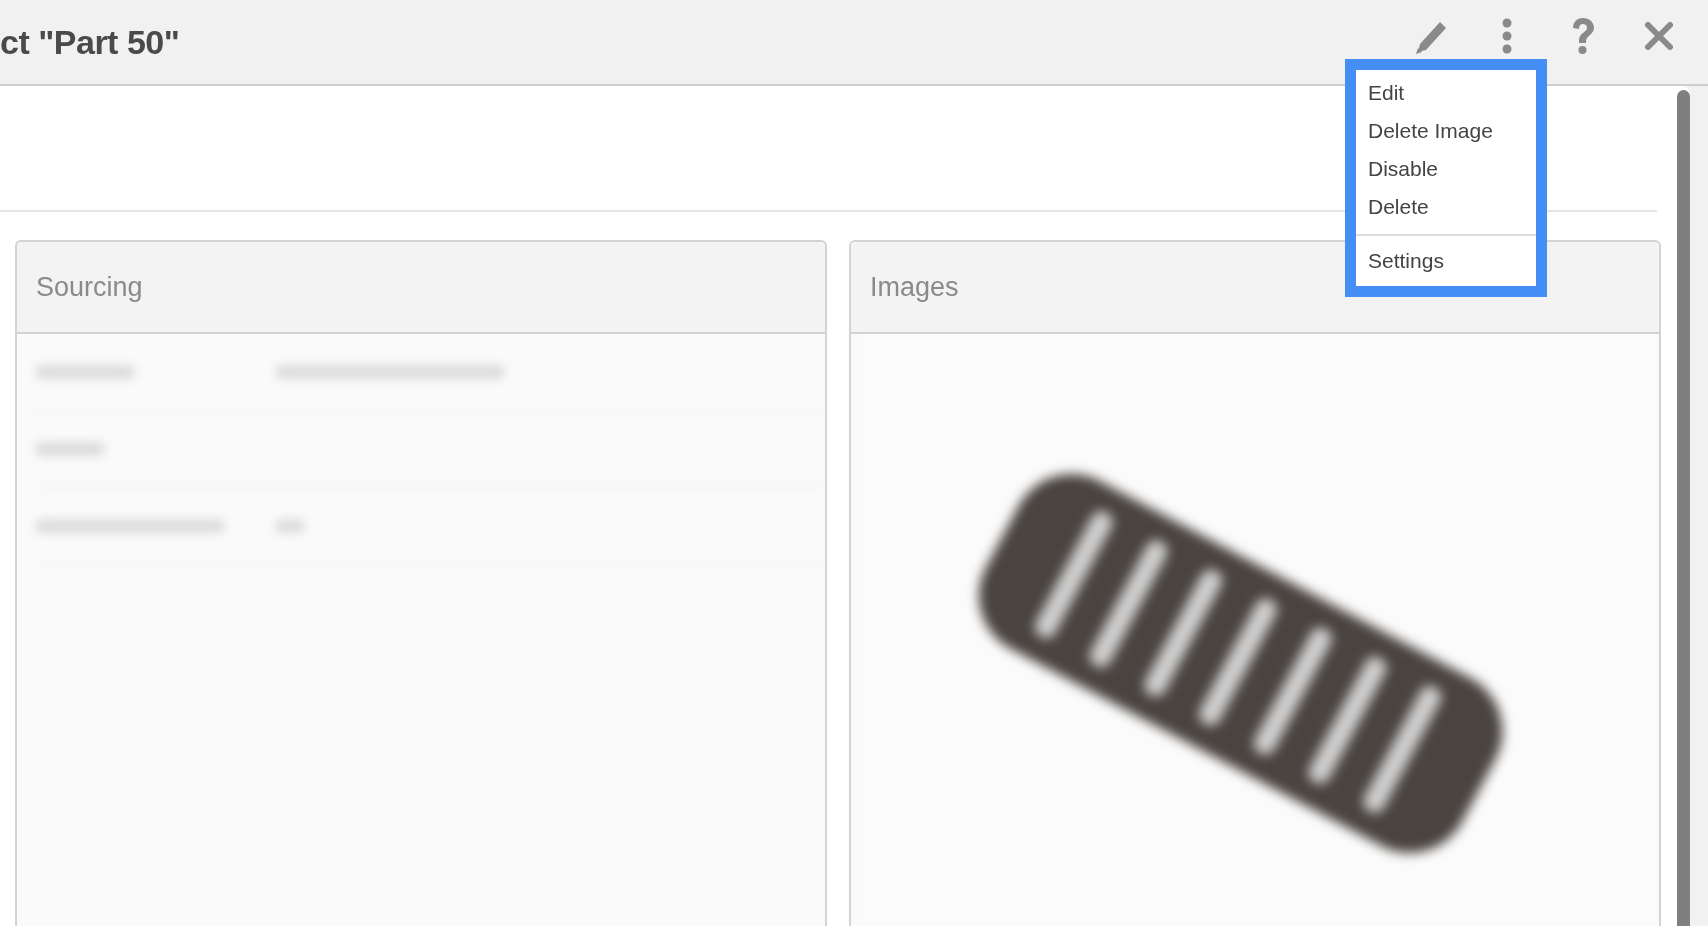  Describe the element at coordinates (1507, 36) in the screenshot. I see `vertical-dots-icon` at that location.